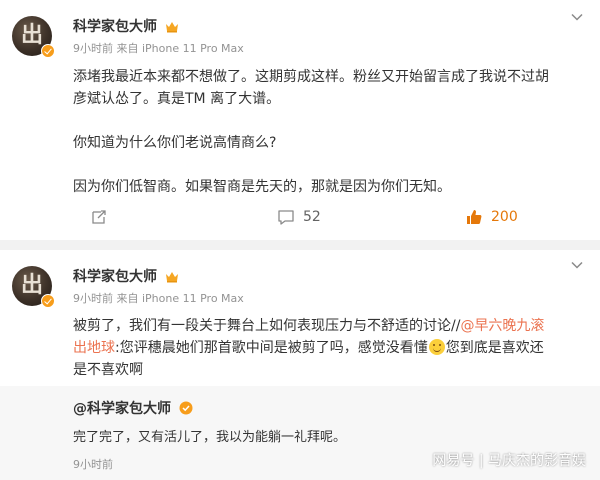 The image size is (600, 480). What do you see at coordinates (509, 461) in the screenshot?
I see `watermark: 网易号 | 马庆杰的影音娱` at bounding box center [509, 461].